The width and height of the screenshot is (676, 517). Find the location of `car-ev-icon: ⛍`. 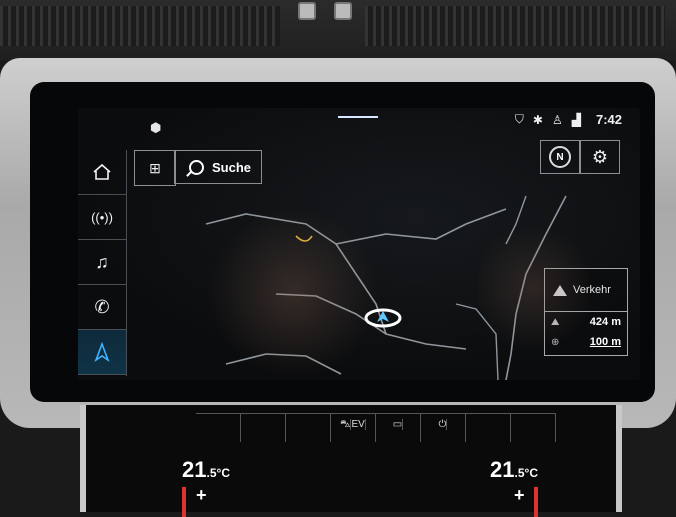

car-ev-icon: ⛍ is located at coordinates (346, 424).